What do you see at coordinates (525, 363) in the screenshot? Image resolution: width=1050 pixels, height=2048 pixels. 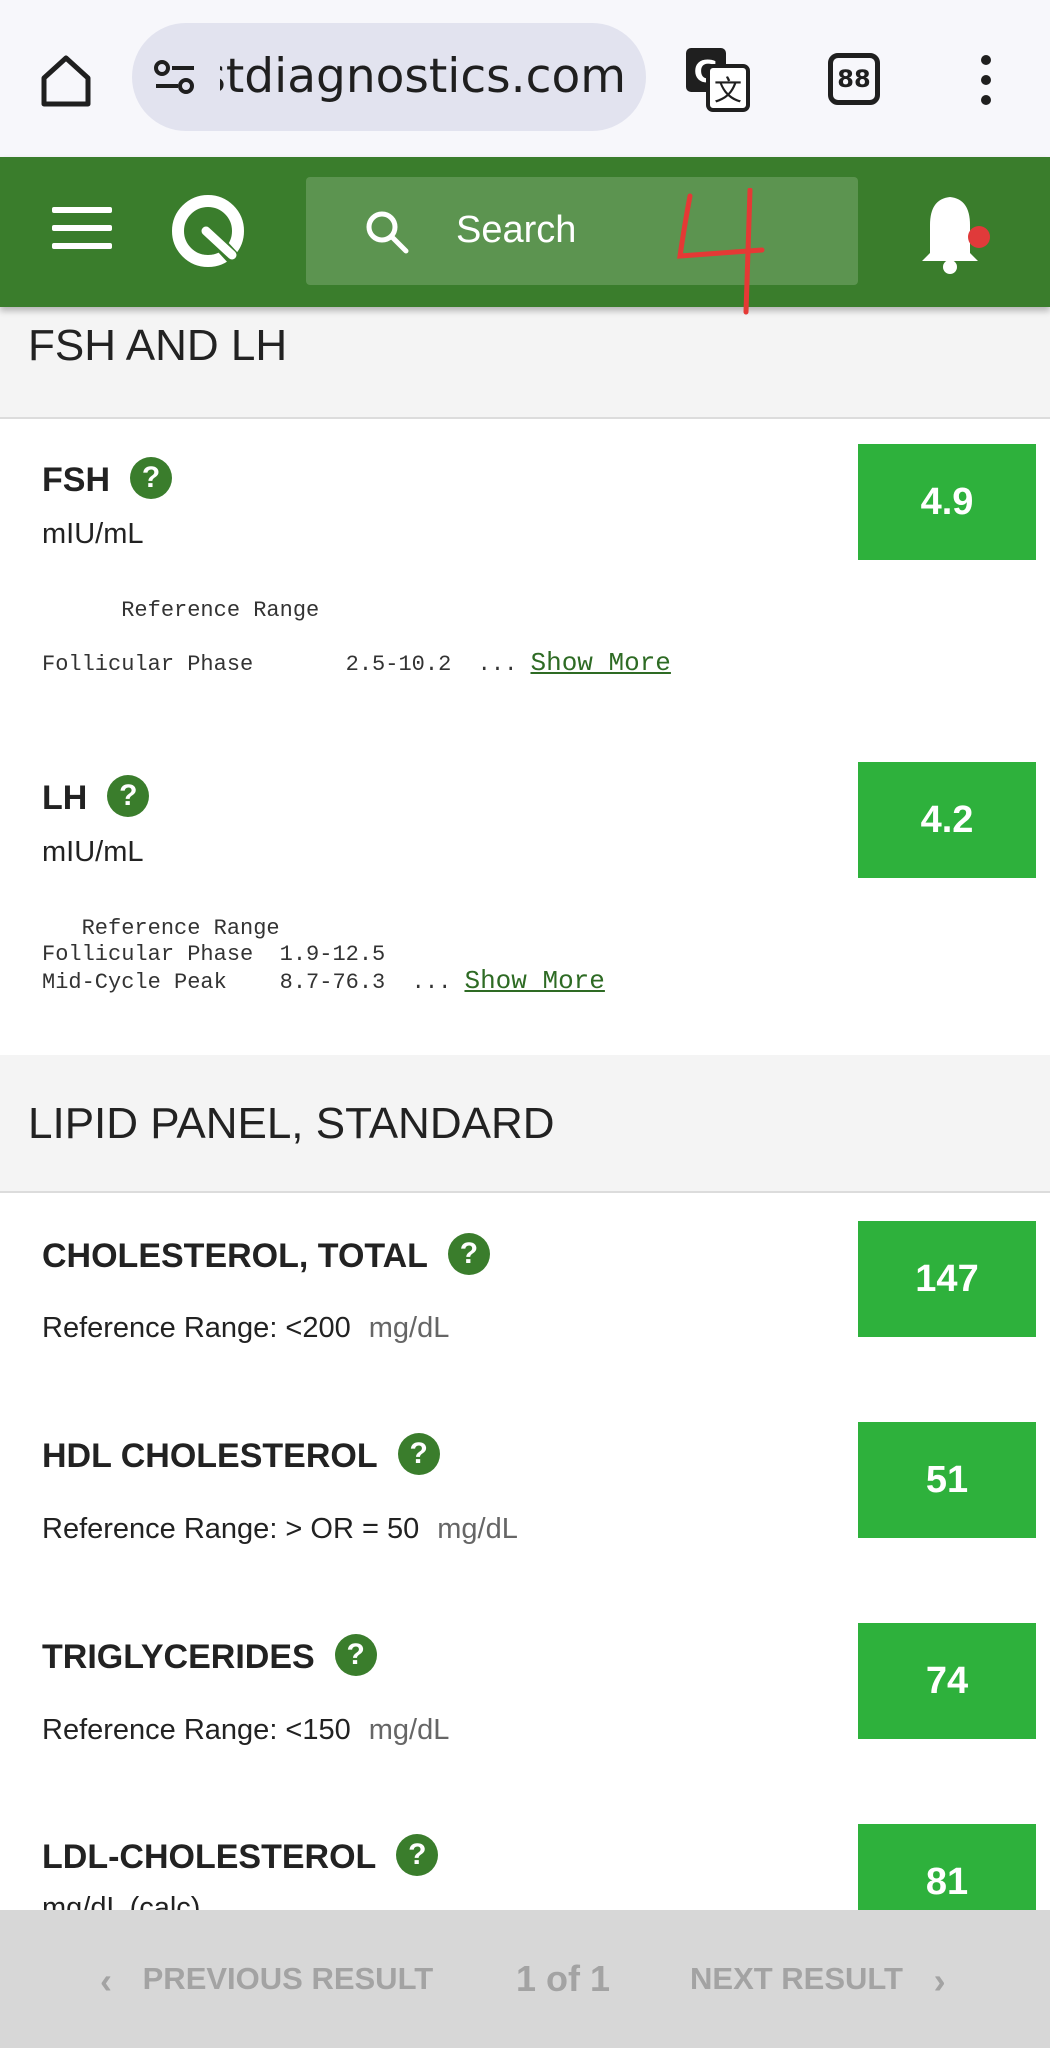 I see `section-header: FSH AND LH` at bounding box center [525, 363].